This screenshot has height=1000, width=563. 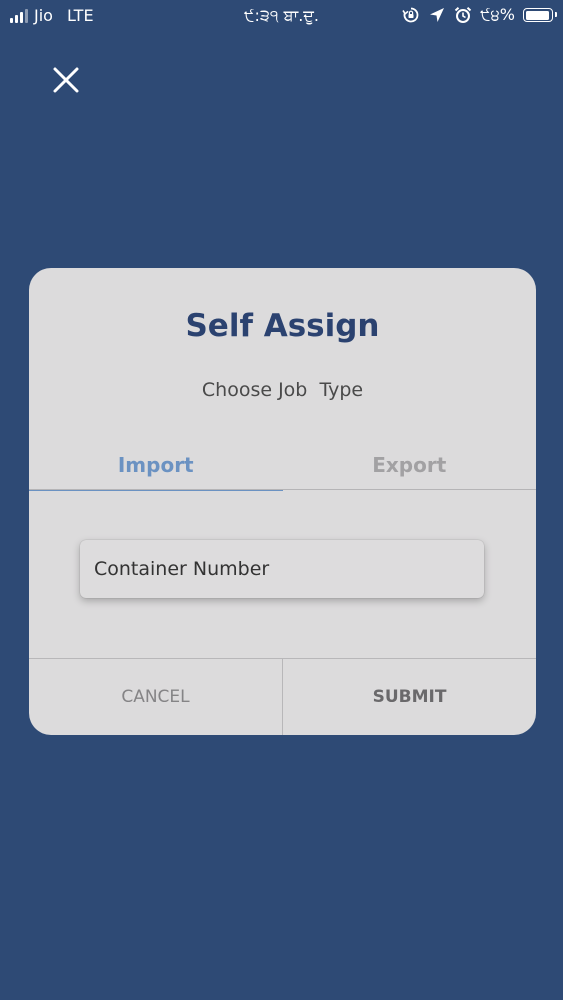 I want to click on dialog-title: Self Assign, so click(x=282, y=326).